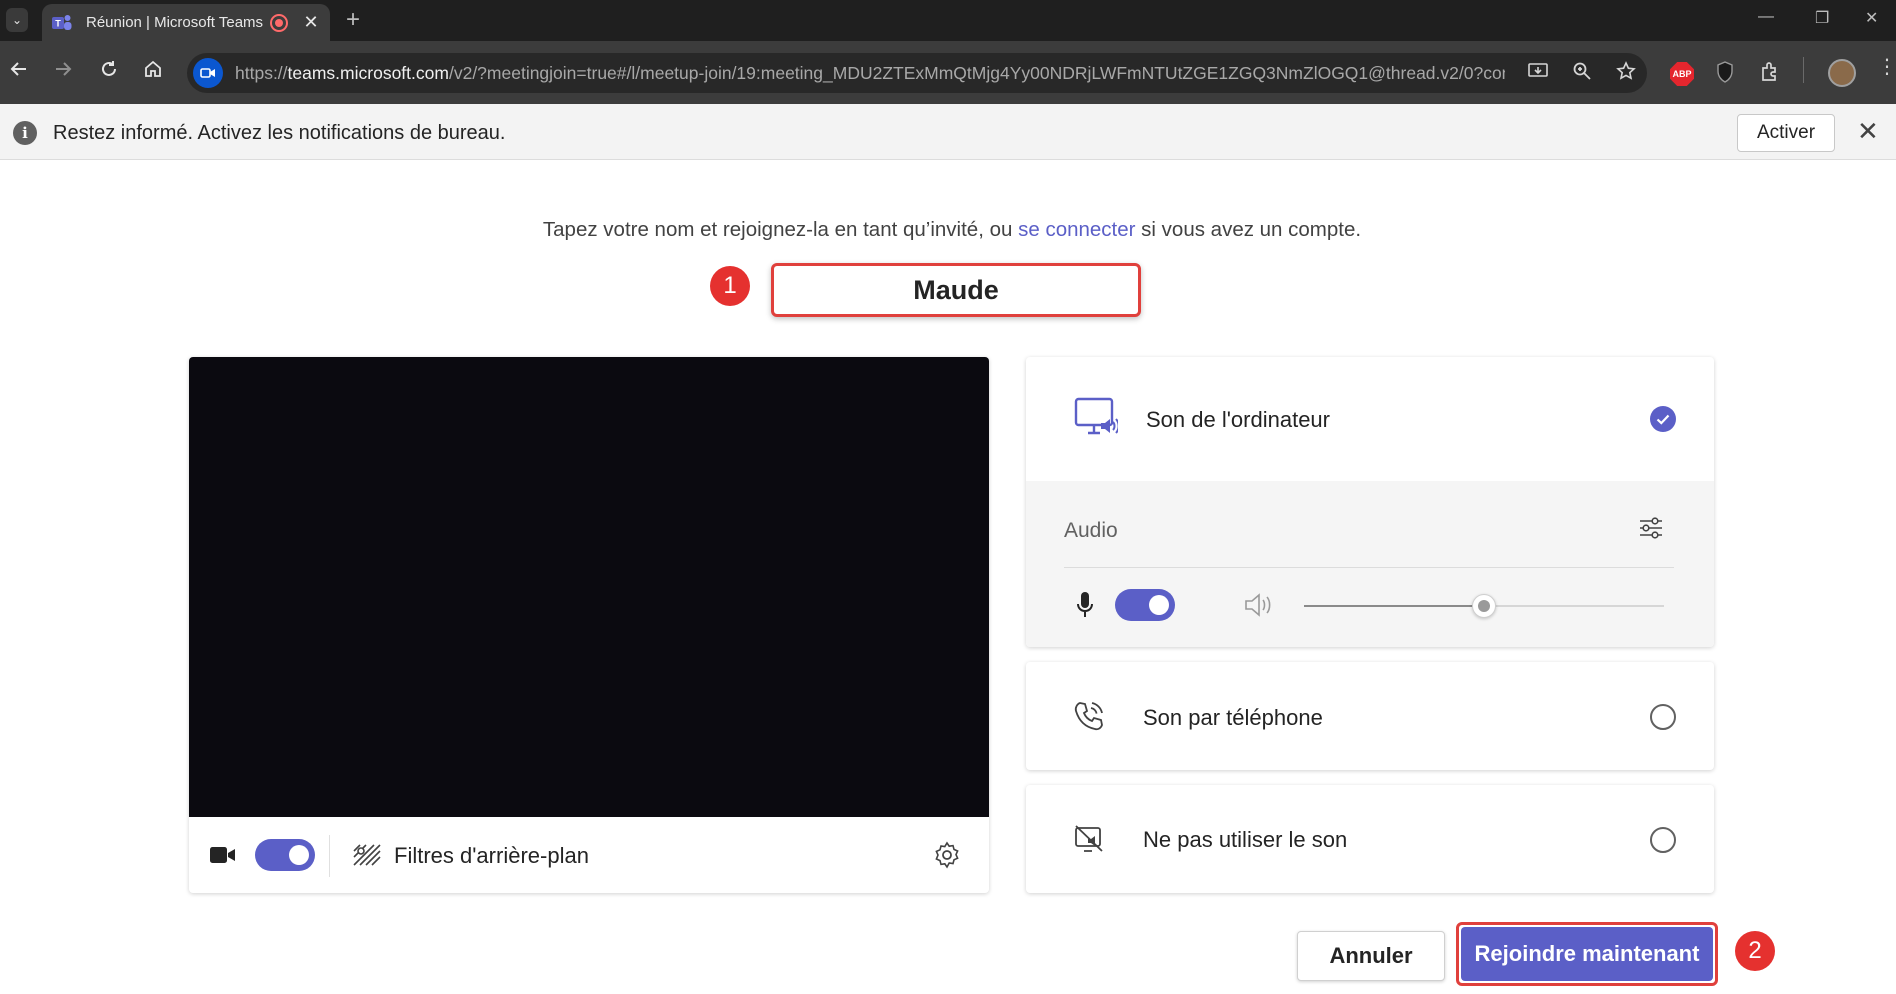 Image resolution: width=1896 pixels, height=994 pixels. Describe the element at coordinates (1871, 18) in the screenshot. I see `window-close-button: ✕` at that location.